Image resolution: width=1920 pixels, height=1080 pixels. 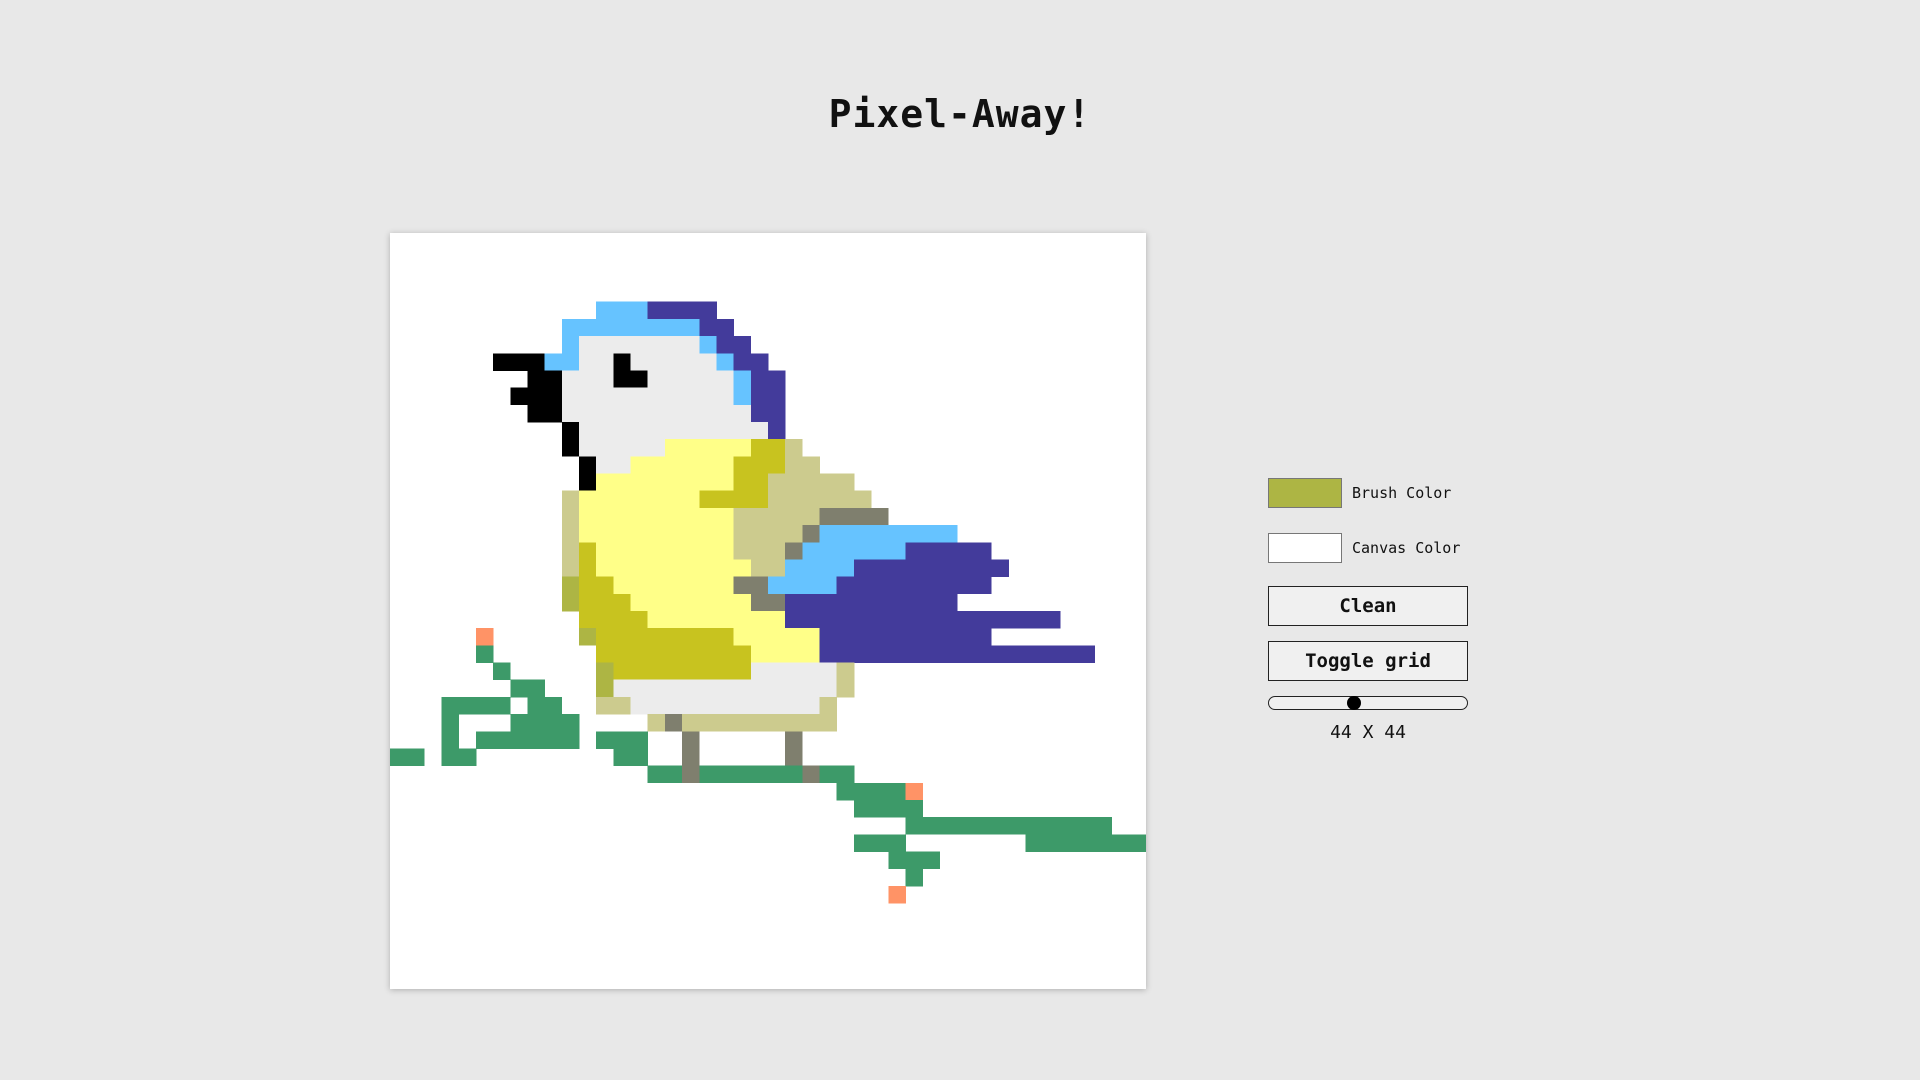 I want to click on clean-button: Clean, so click(x=1368, y=606).